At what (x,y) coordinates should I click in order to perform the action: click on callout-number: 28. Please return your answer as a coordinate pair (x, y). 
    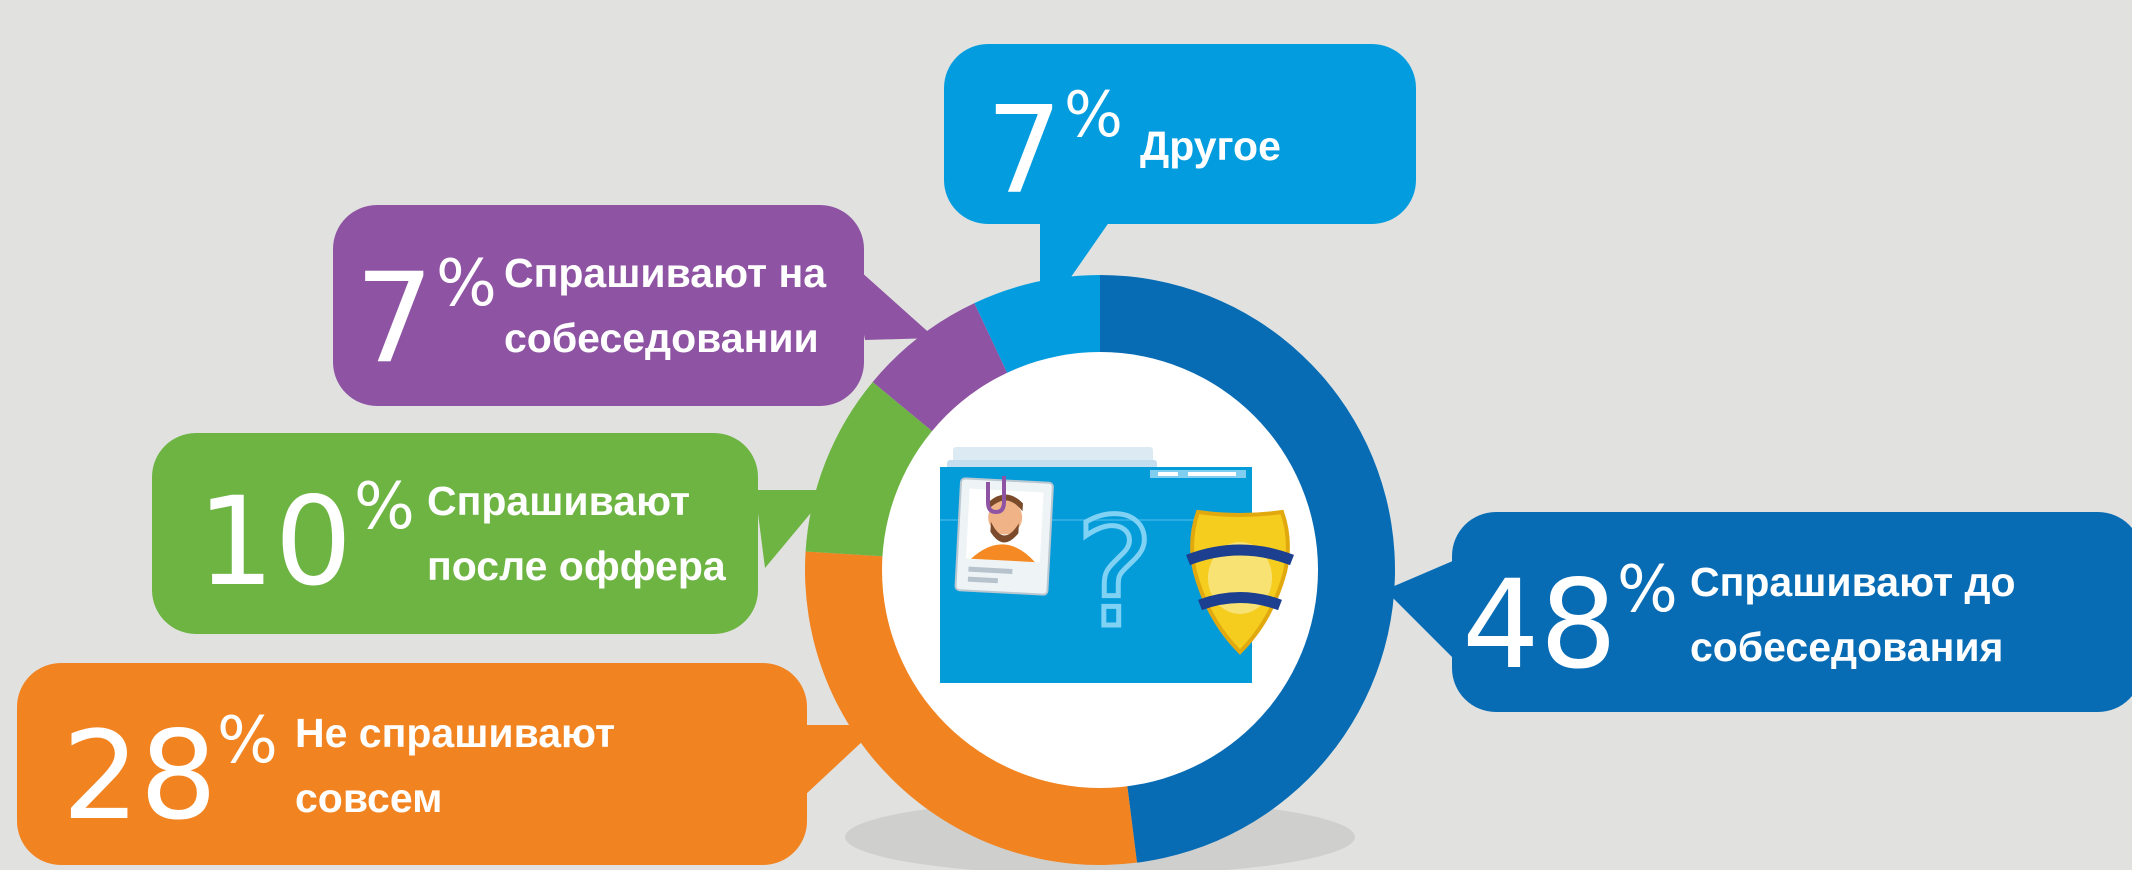
    Looking at the image, I should click on (140, 776).